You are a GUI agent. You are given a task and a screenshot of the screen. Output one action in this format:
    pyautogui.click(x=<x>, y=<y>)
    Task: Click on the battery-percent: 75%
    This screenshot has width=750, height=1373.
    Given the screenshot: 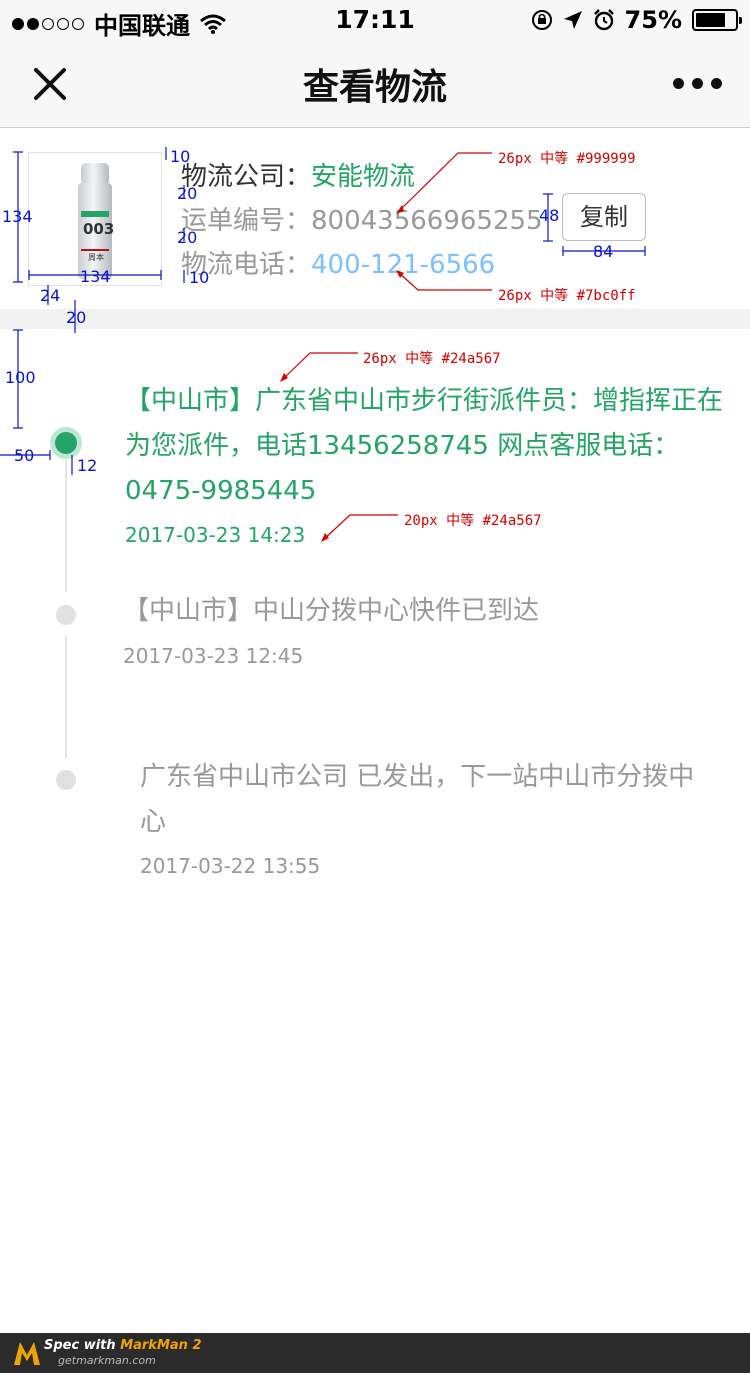 What is the action you would take?
    pyautogui.click(x=653, y=20)
    